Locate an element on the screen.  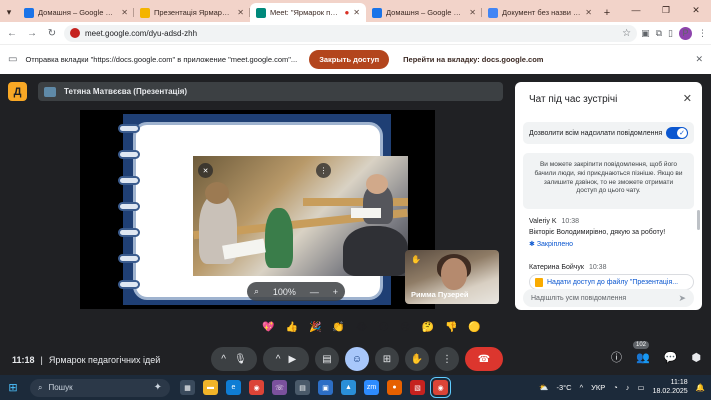
activities-icon: ⬢ is located at coordinates (696, 357).